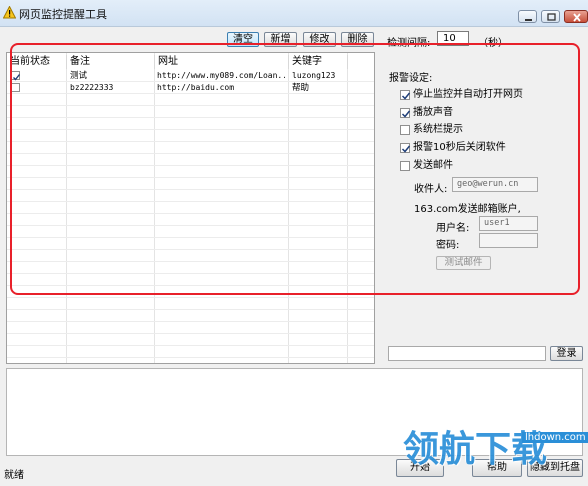 This screenshot has height=486, width=588. Describe the element at coordinates (357, 39) in the screenshot. I see `delete-button: 删除` at that location.